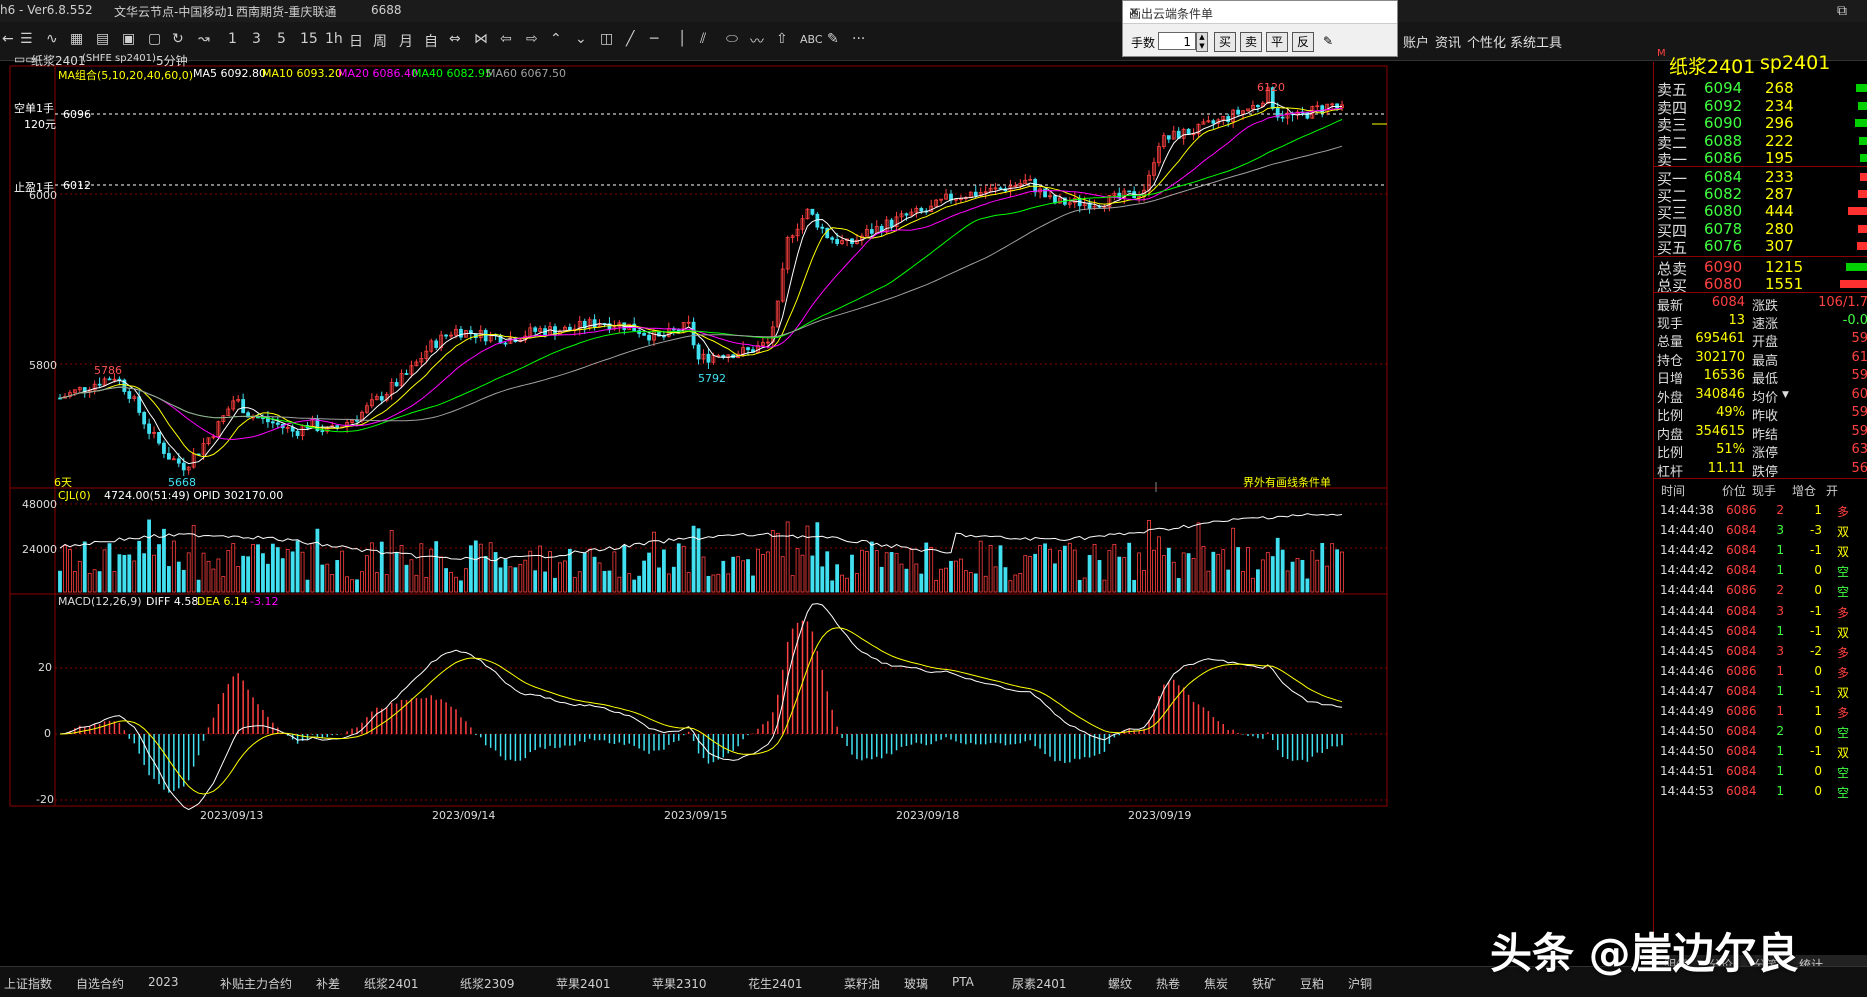 This screenshot has width=1867, height=997. Describe the element at coordinates (1277, 42) in the screenshot. I see `close-position-button: 平` at that location.